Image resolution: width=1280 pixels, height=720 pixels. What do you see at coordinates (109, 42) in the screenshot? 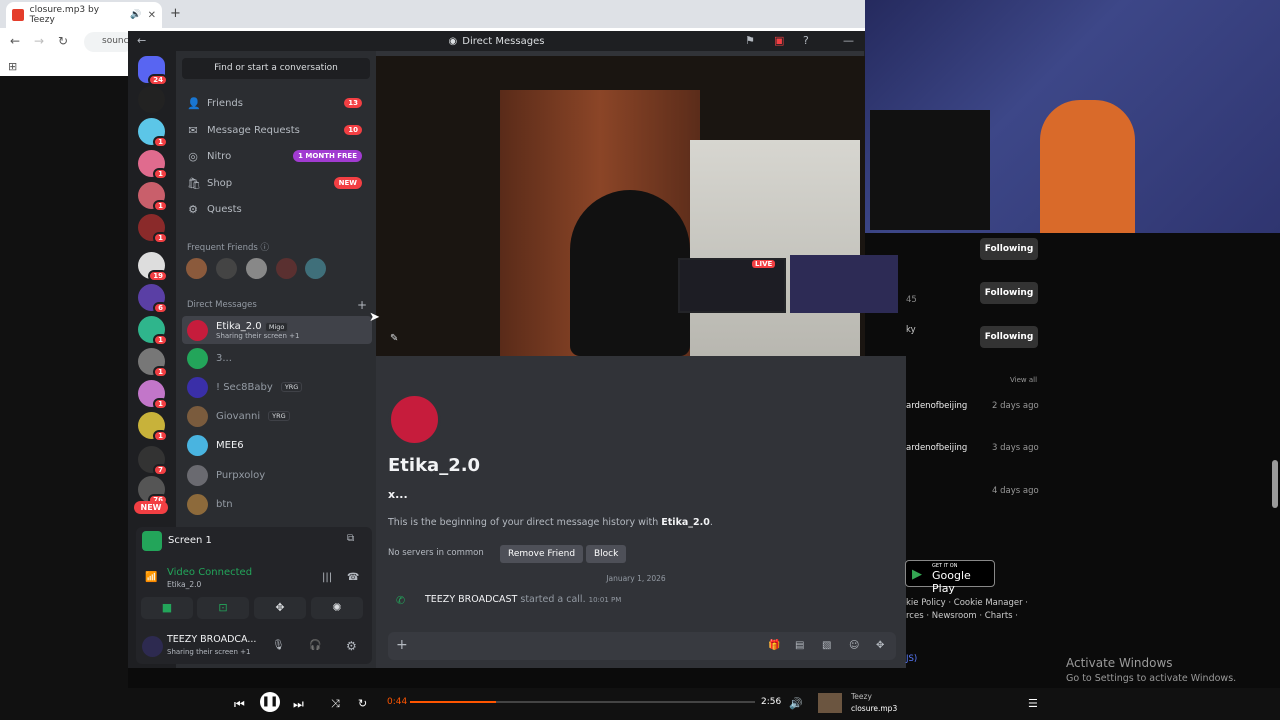
I see `url-field: sounc` at bounding box center [109, 42].